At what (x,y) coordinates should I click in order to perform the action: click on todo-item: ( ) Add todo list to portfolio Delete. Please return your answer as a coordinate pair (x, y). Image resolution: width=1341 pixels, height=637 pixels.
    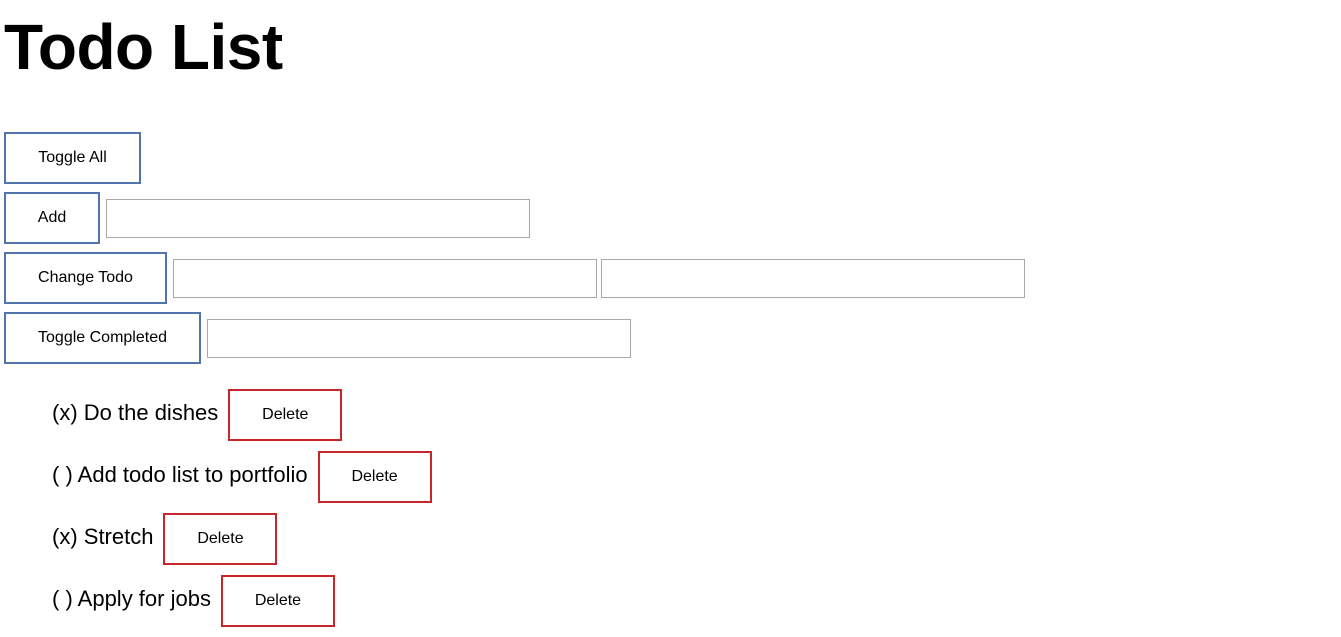
    Looking at the image, I should click on (242, 477).